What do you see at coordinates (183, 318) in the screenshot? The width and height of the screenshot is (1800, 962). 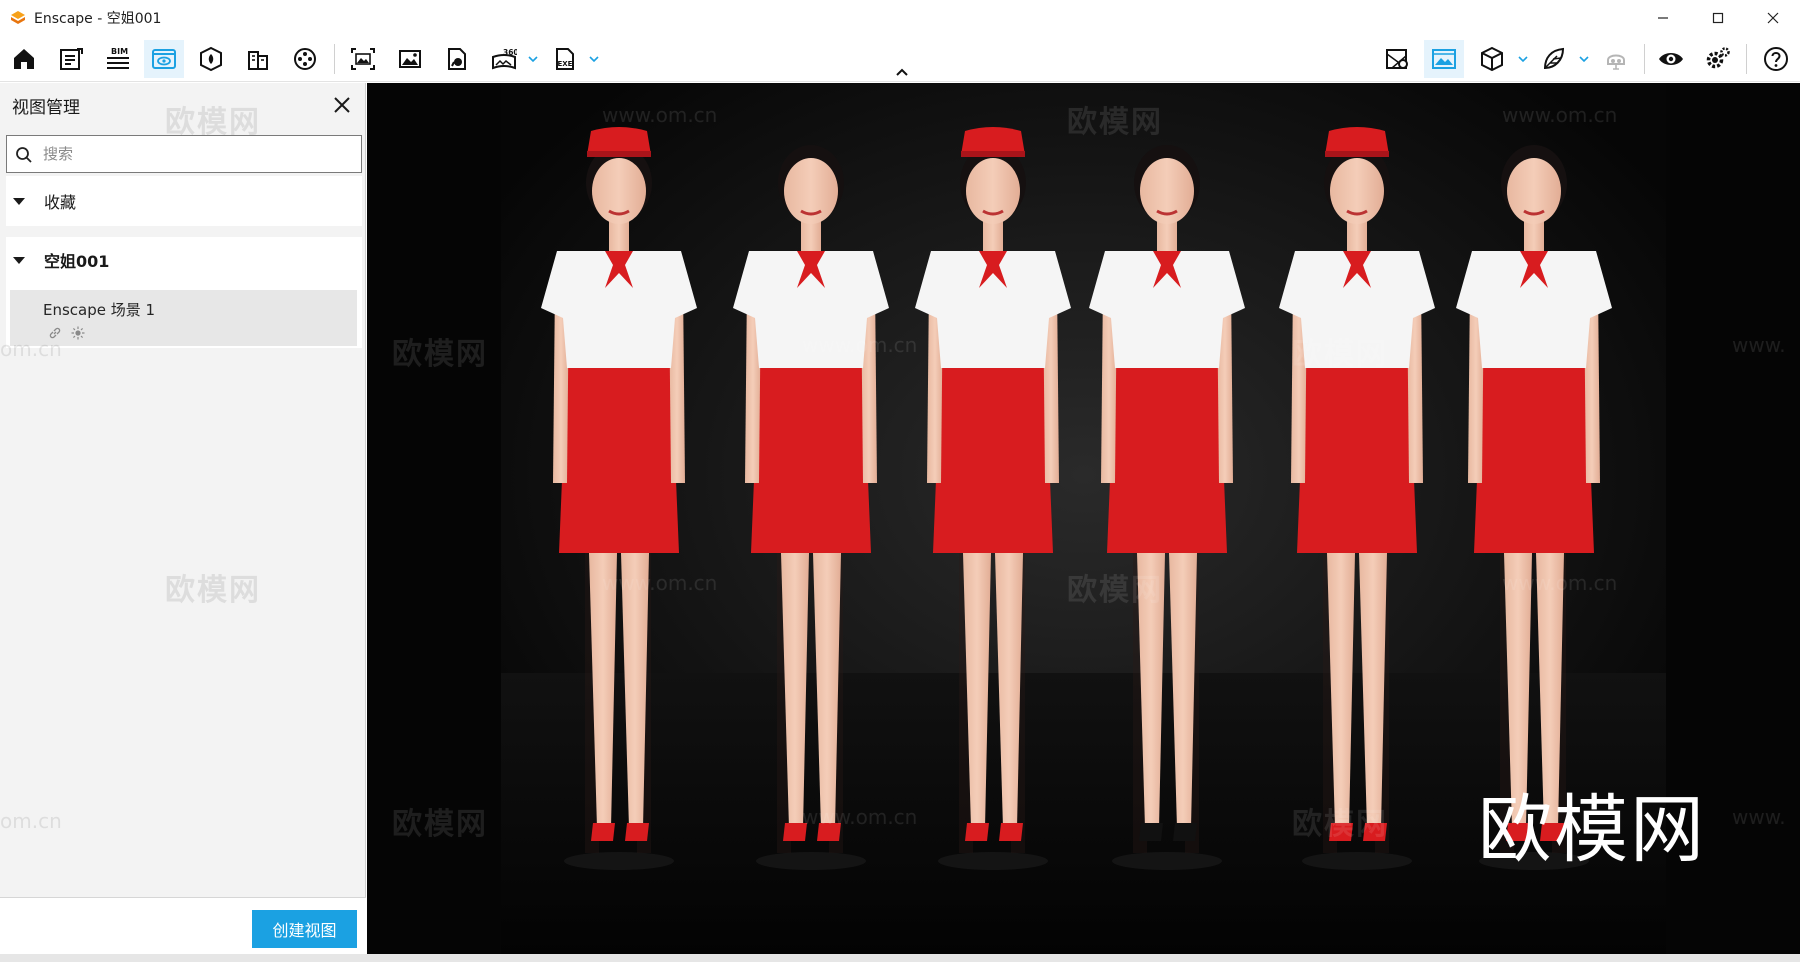 I see `view-list-item: Enscape 场景 1` at bounding box center [183, 318].